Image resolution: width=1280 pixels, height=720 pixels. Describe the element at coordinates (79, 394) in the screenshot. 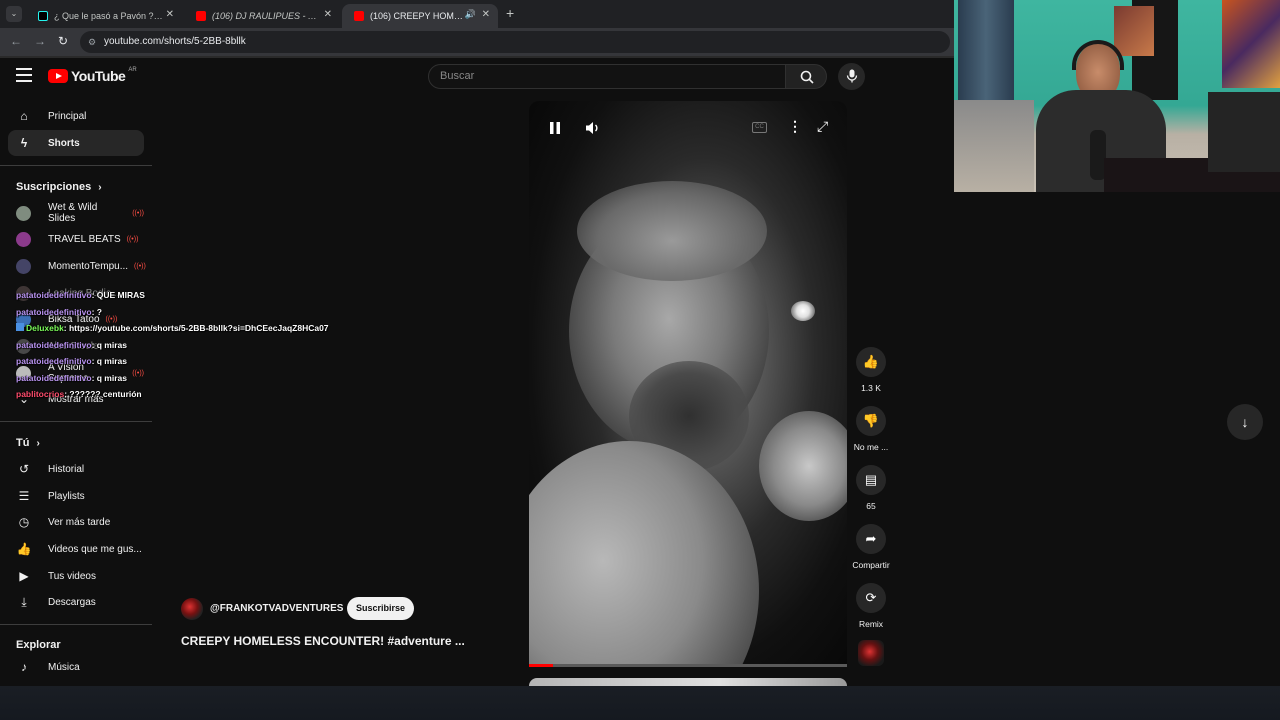

I see `chat-message: pablitocrios: ?????? centurión` at that location.